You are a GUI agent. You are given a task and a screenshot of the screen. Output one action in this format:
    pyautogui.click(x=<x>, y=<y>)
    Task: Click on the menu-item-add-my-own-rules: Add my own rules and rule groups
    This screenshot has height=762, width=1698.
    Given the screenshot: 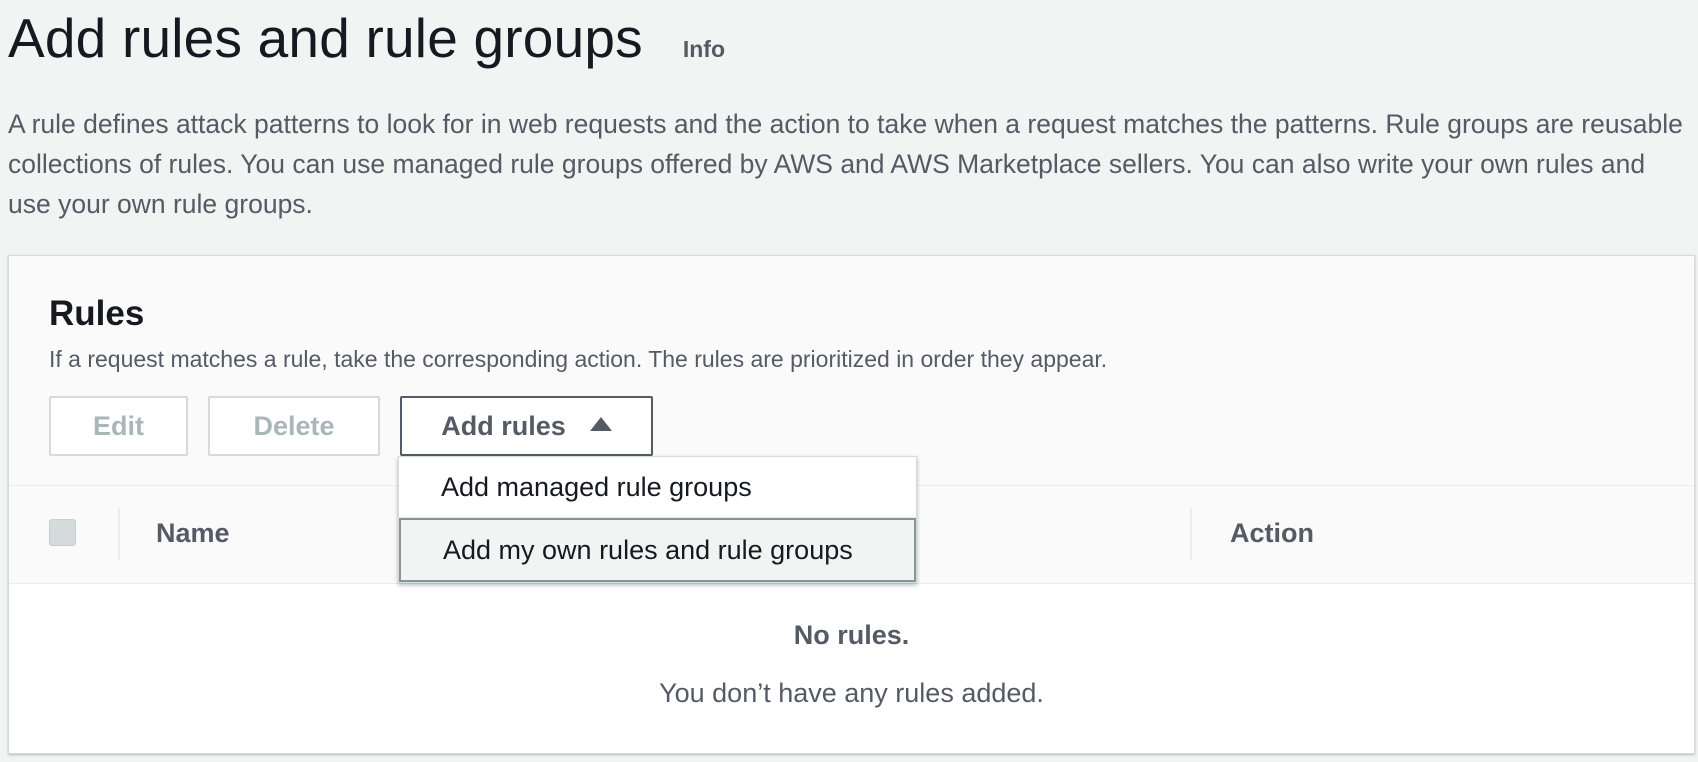 What is the action you would take?
    pyautogui.click(x=657, y=550)
    